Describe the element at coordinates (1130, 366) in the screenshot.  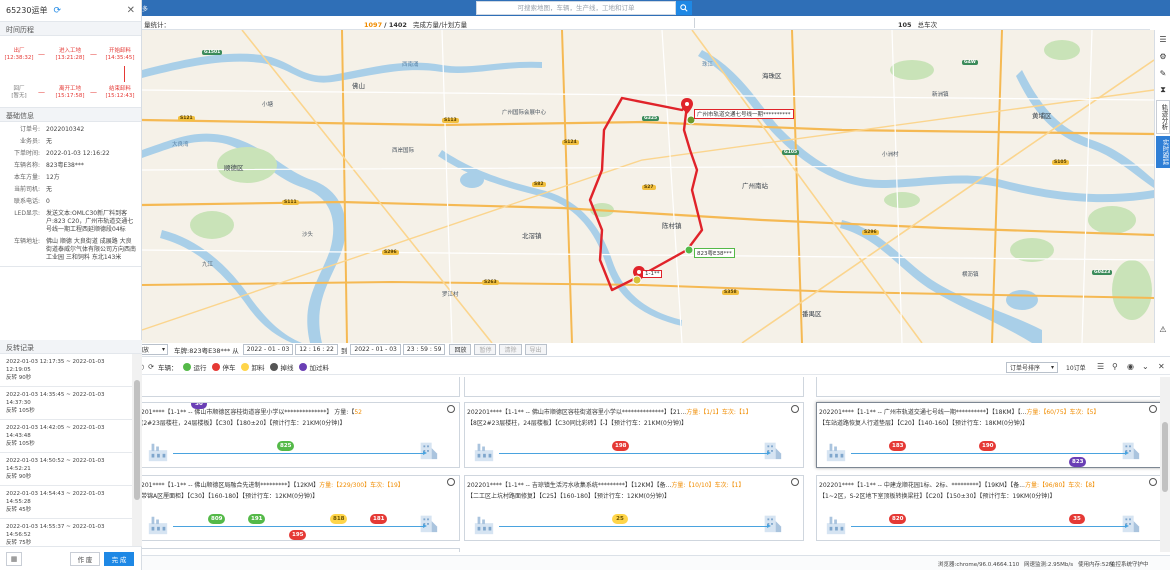
I see `eye-icon: ◉` at that location.